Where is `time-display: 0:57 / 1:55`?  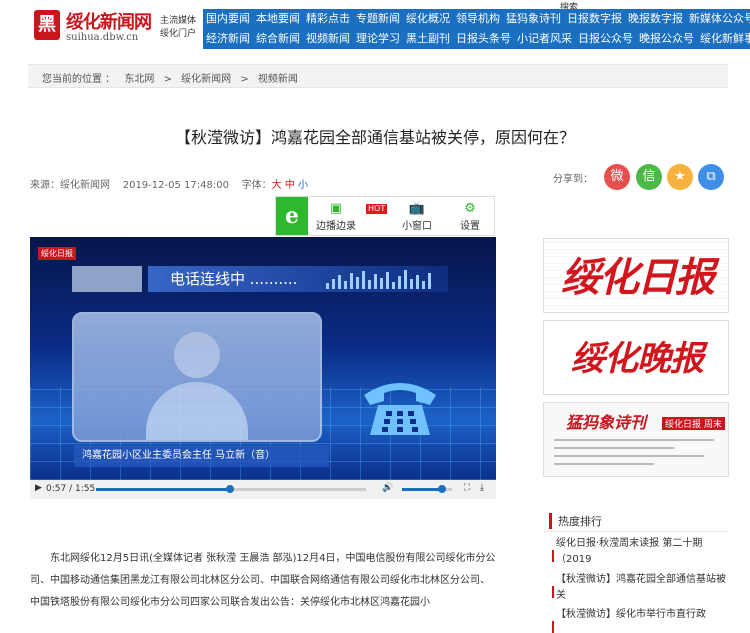
time-display: 0:57 / 1:55 is located at coordinates (71, 489).